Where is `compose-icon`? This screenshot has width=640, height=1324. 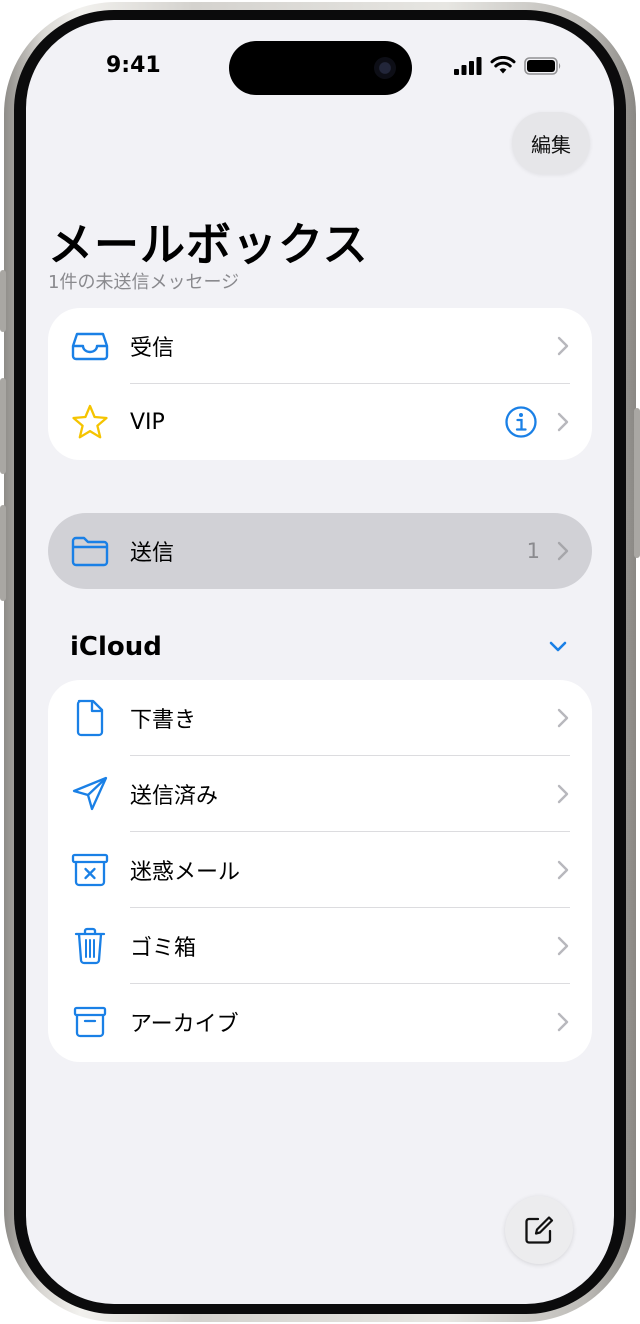 compose-icon is located at coordinates (539, 1230).